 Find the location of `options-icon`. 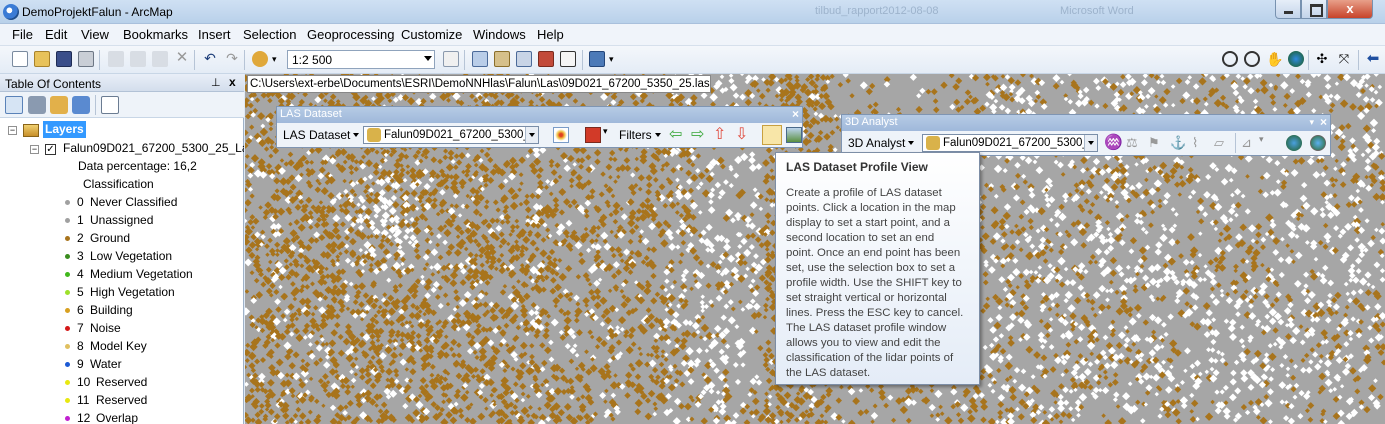

options-icon is located at coordinates (110, 105).